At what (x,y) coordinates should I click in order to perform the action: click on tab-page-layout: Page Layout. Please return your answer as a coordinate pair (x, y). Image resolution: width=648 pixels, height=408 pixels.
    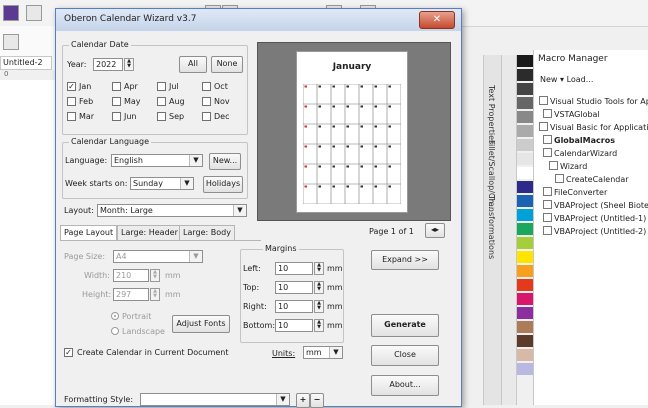
    Looking at the image, I should click on (89, 233).